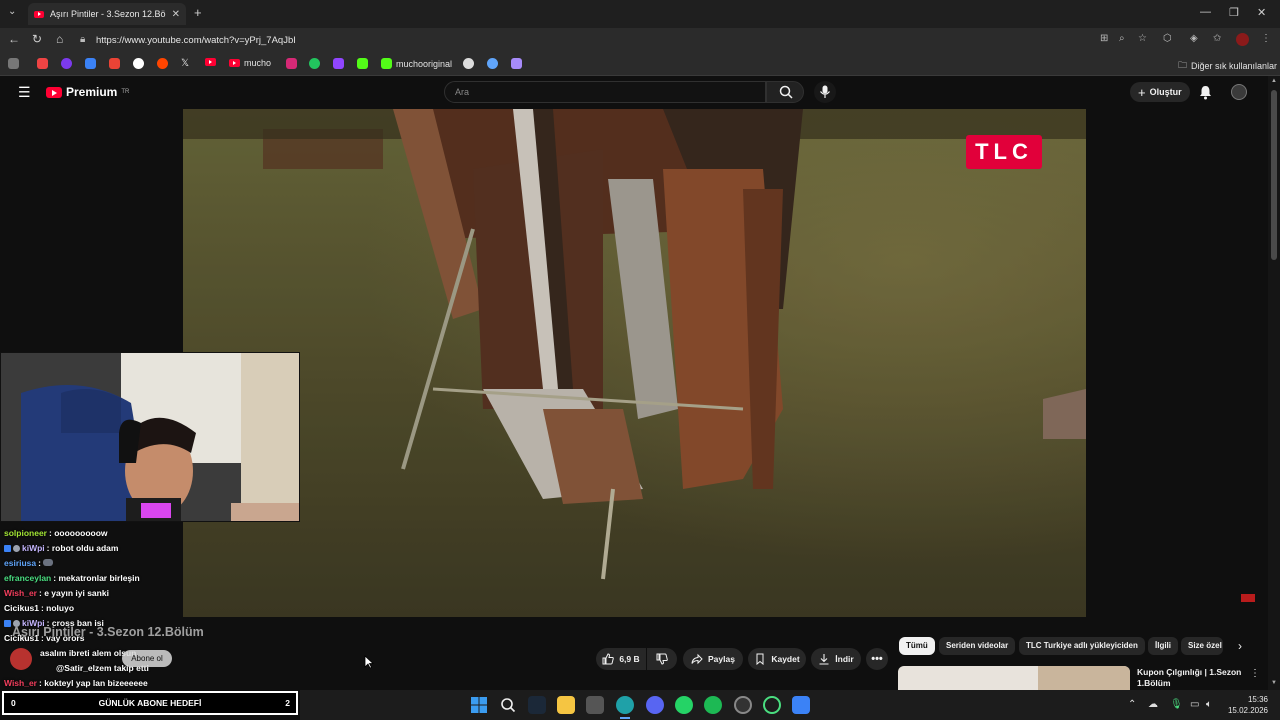 The image size is (1280, 720). What do you see at coordinates (1239, 92) in the screenshot?
I see `account-avatar` at bounding box center [1239, 92].